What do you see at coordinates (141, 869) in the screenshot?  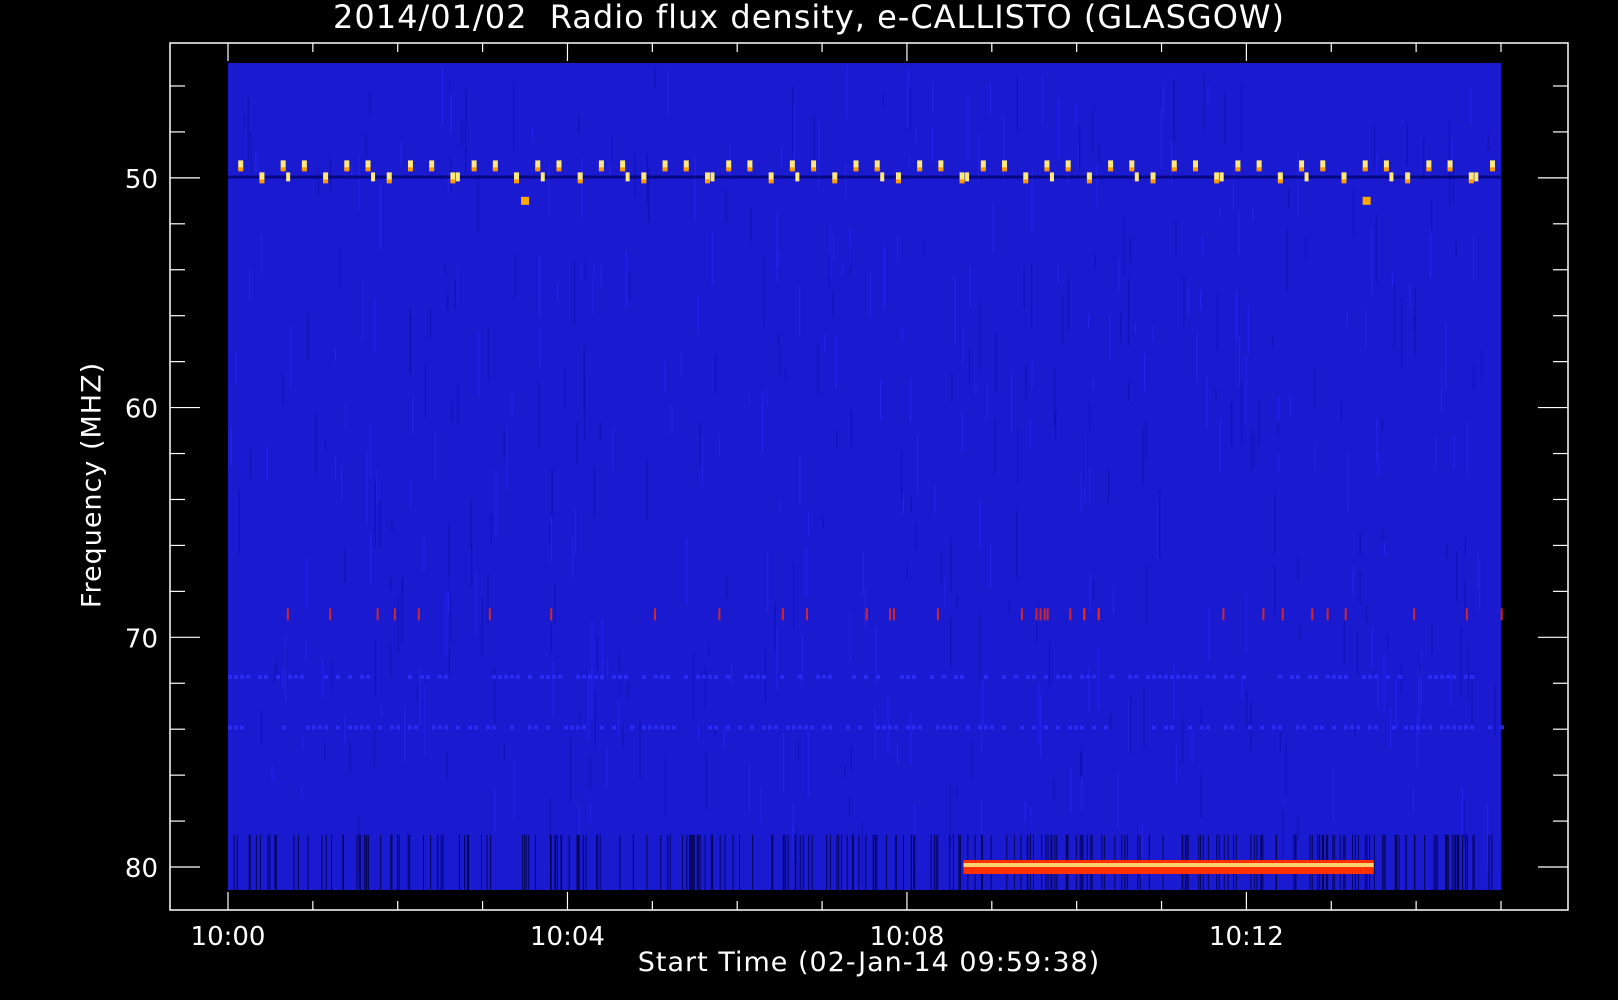 I see `y-tick-label: 80` at bounding box center [141, 869].